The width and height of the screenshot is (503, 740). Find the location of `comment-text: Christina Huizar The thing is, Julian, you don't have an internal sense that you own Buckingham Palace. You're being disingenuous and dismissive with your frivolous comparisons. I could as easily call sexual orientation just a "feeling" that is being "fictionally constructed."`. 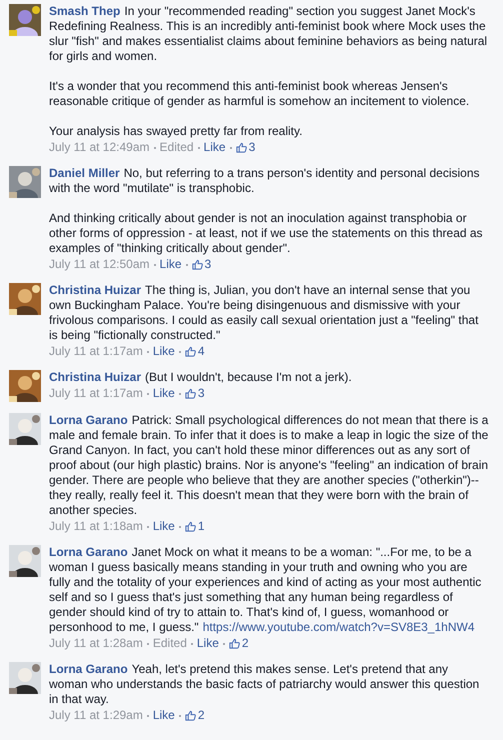

comment-text: Christina Huizar The thing is, Julian, you don't have an internal sense that you own Buckingham Palace. You're being disingenuous and dismissive with your frivolous comparisons. I could as easily call sexual orientation just a "feeling" that is being "fictionally constructed." is located at coordinates (264, 313).